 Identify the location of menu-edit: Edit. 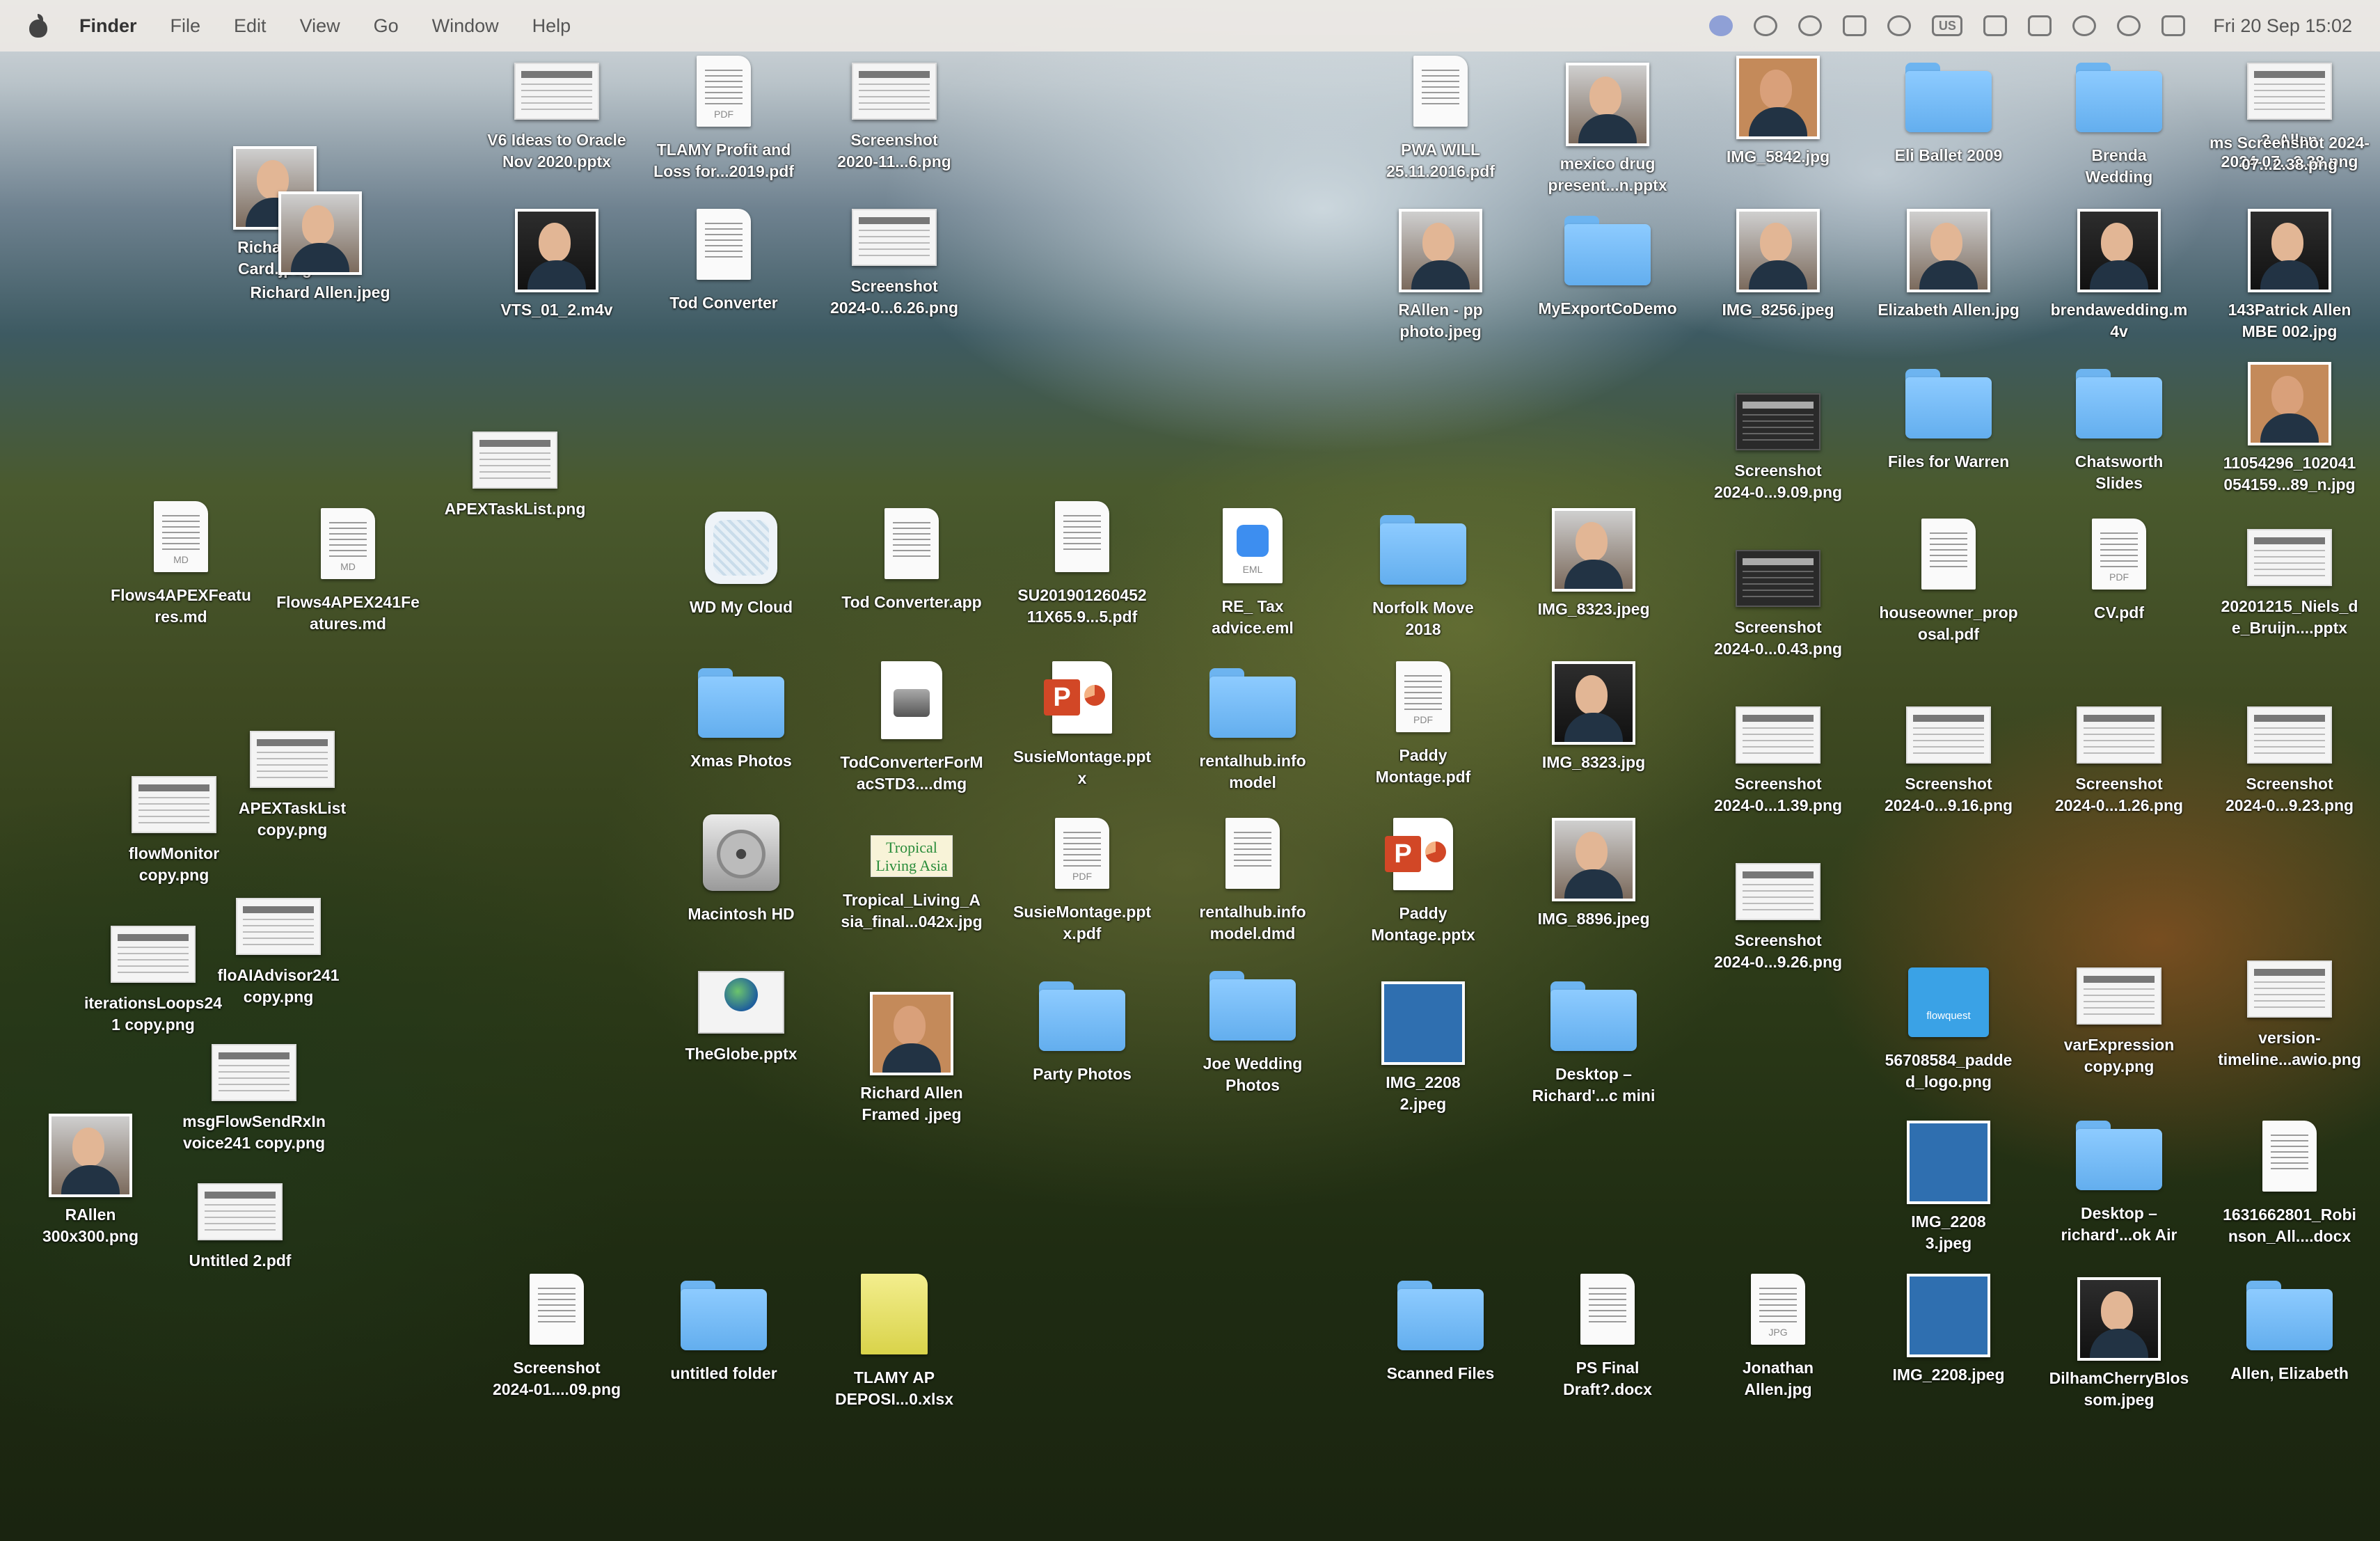
(250, 26).